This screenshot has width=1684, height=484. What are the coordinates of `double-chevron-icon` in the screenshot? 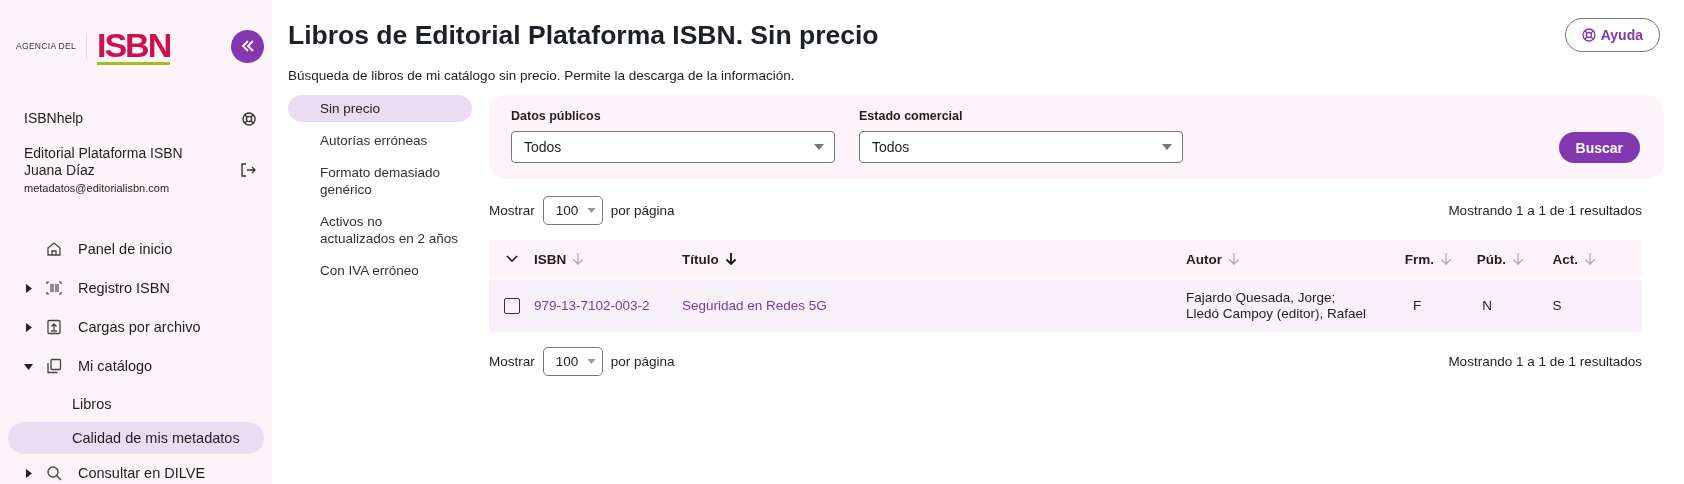 It's located at (247, 46).